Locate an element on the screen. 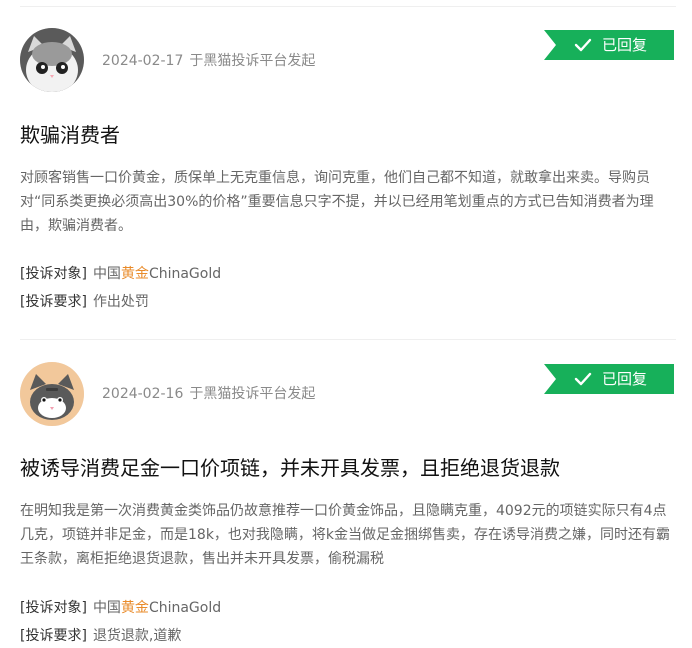  demand-value: 作出处罚 is located at coordinates (120, 302).